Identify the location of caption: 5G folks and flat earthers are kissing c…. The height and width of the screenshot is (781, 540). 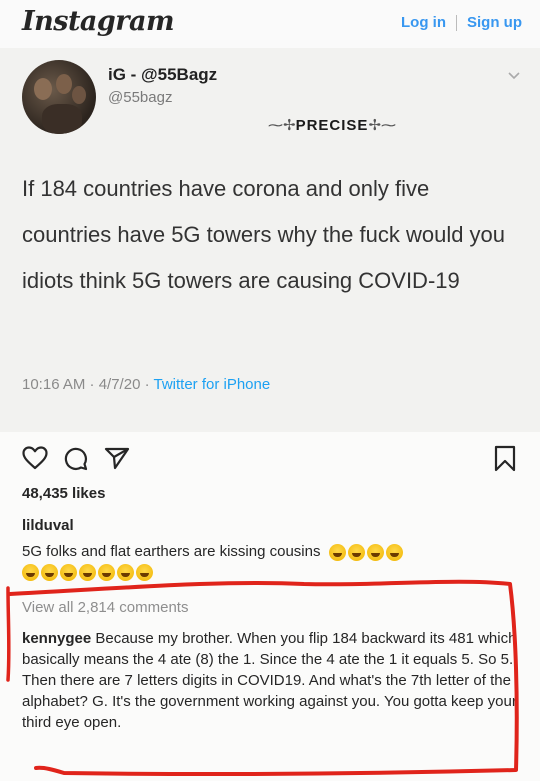
(213, 552).